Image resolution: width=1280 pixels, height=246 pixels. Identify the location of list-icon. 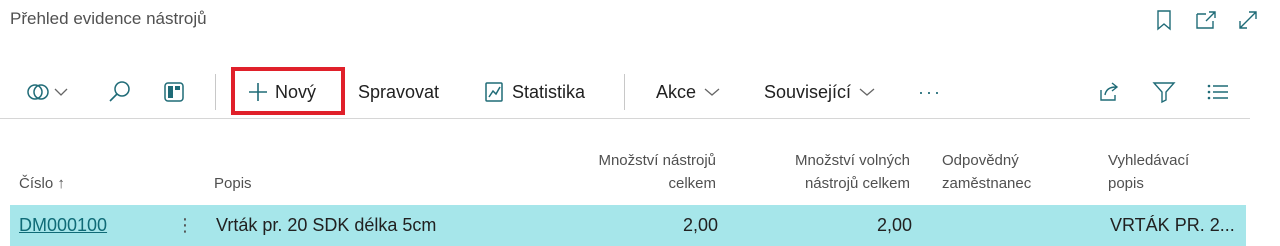
(1218, 92).